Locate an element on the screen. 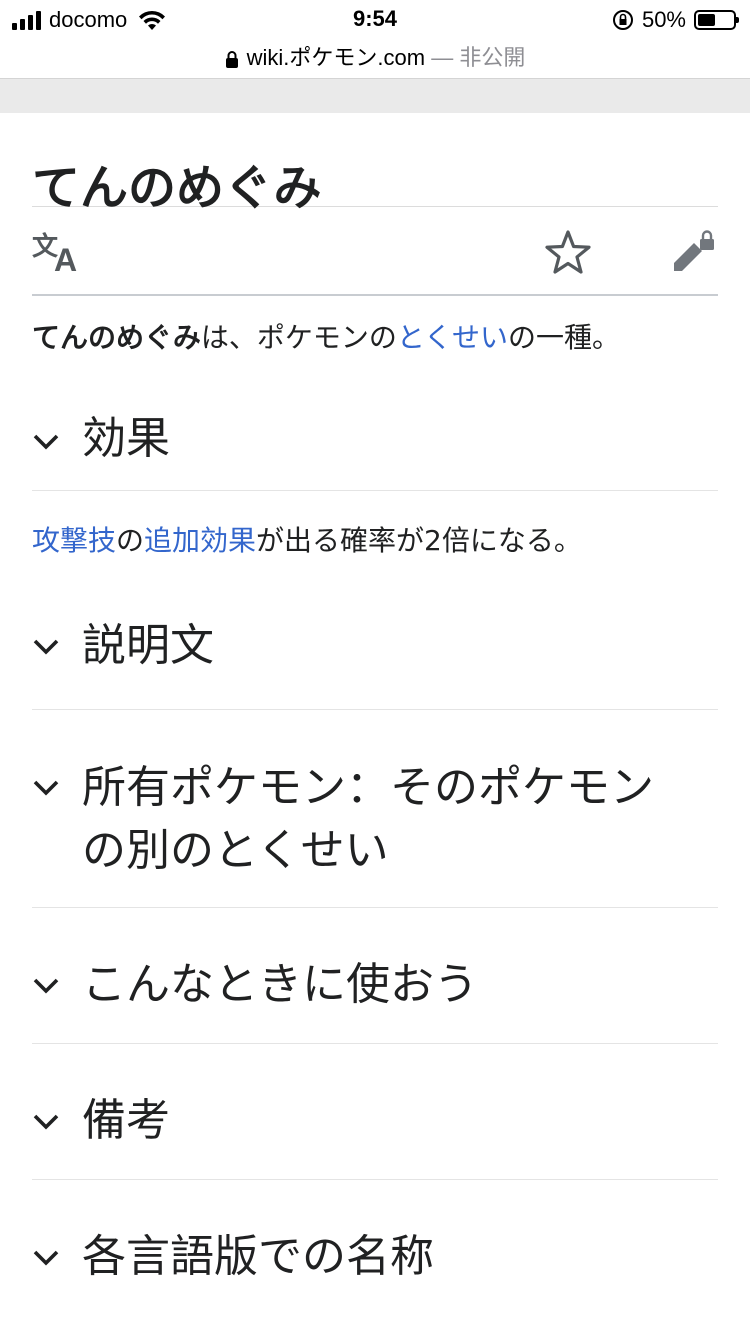 The image size is (750, 1334). url-bar: wiki.ポケモン.com — 非公開 is located at coordinates (375, 59).